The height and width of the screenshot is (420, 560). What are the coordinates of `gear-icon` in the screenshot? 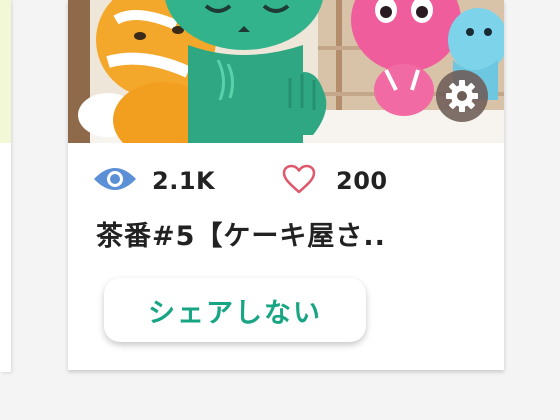 It's located at (462, 96).